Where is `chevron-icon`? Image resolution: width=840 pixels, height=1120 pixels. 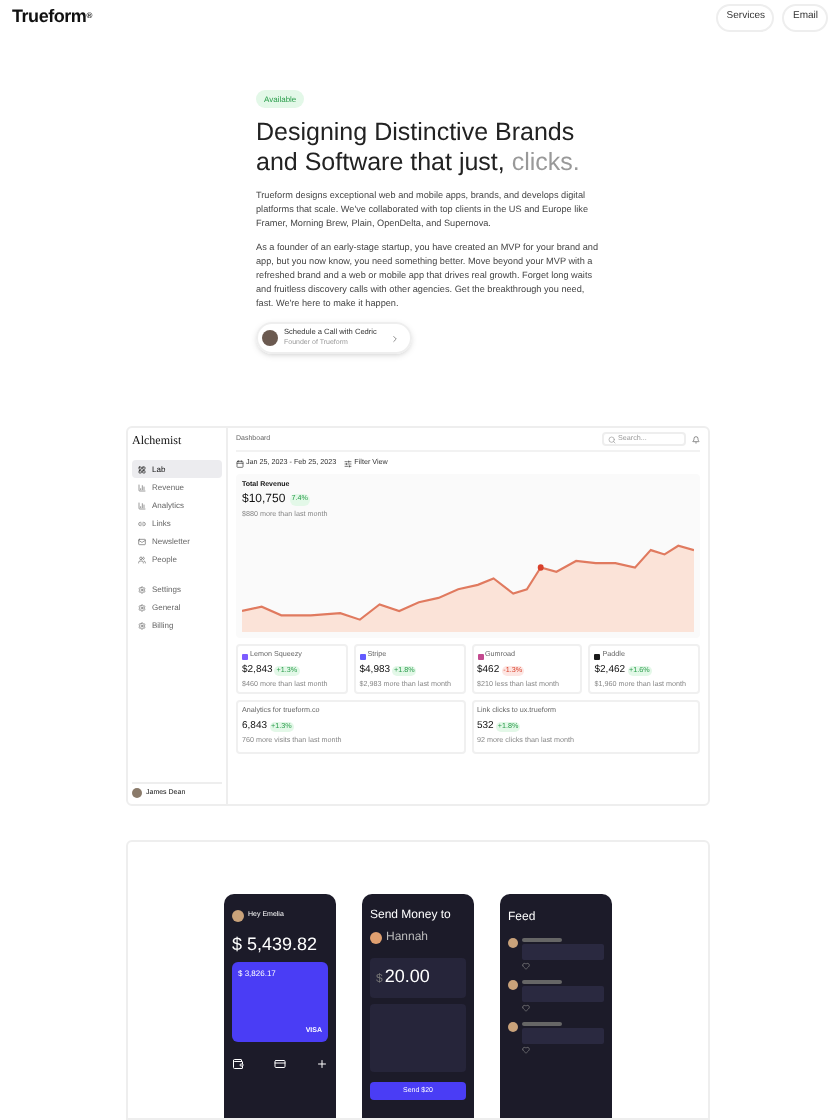 chevron-icon is located at coordinates (395, 338).